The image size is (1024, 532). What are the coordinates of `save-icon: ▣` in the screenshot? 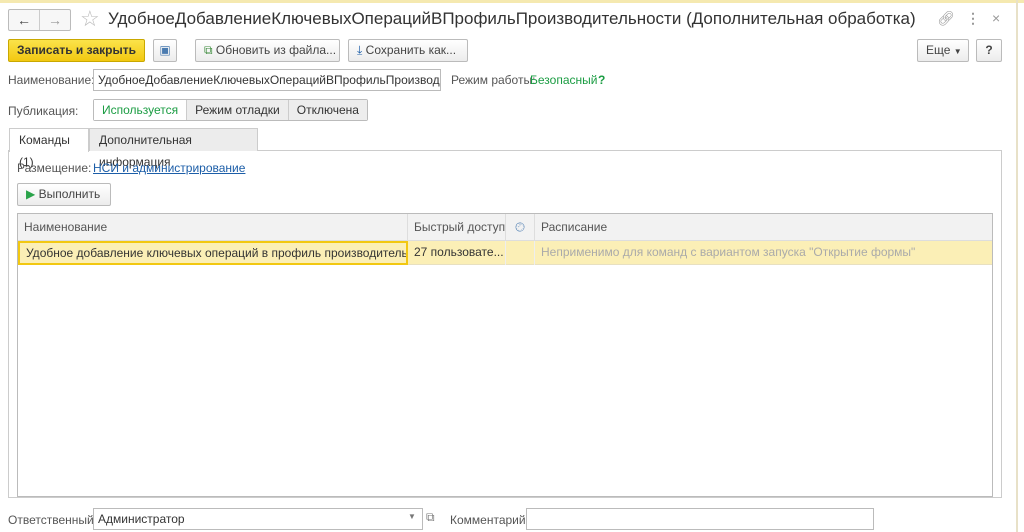 It's located at (165, 50).